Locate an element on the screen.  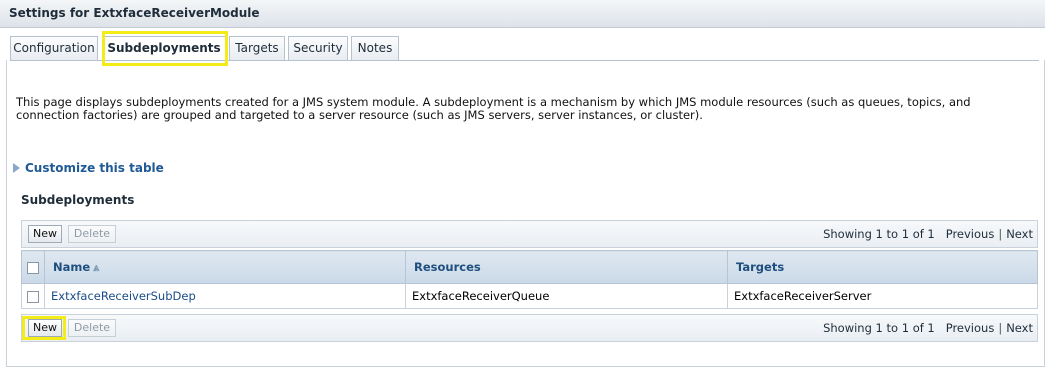
column-header-targets: Targets is located at coordinates (882, 267).